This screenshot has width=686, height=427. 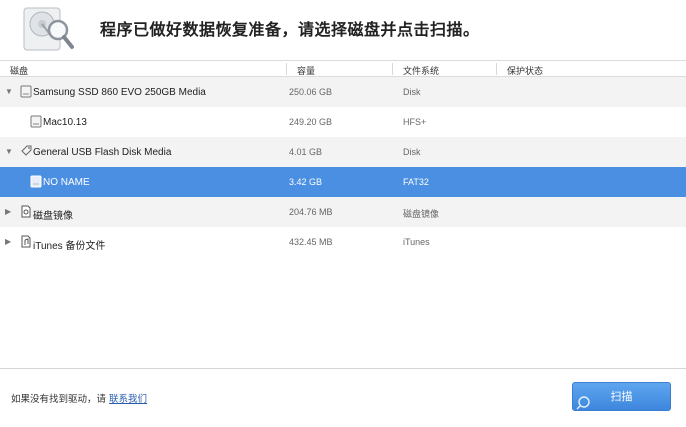 I want to click on volume-capacity: 249.20 GB, so click(x=311, y=122).